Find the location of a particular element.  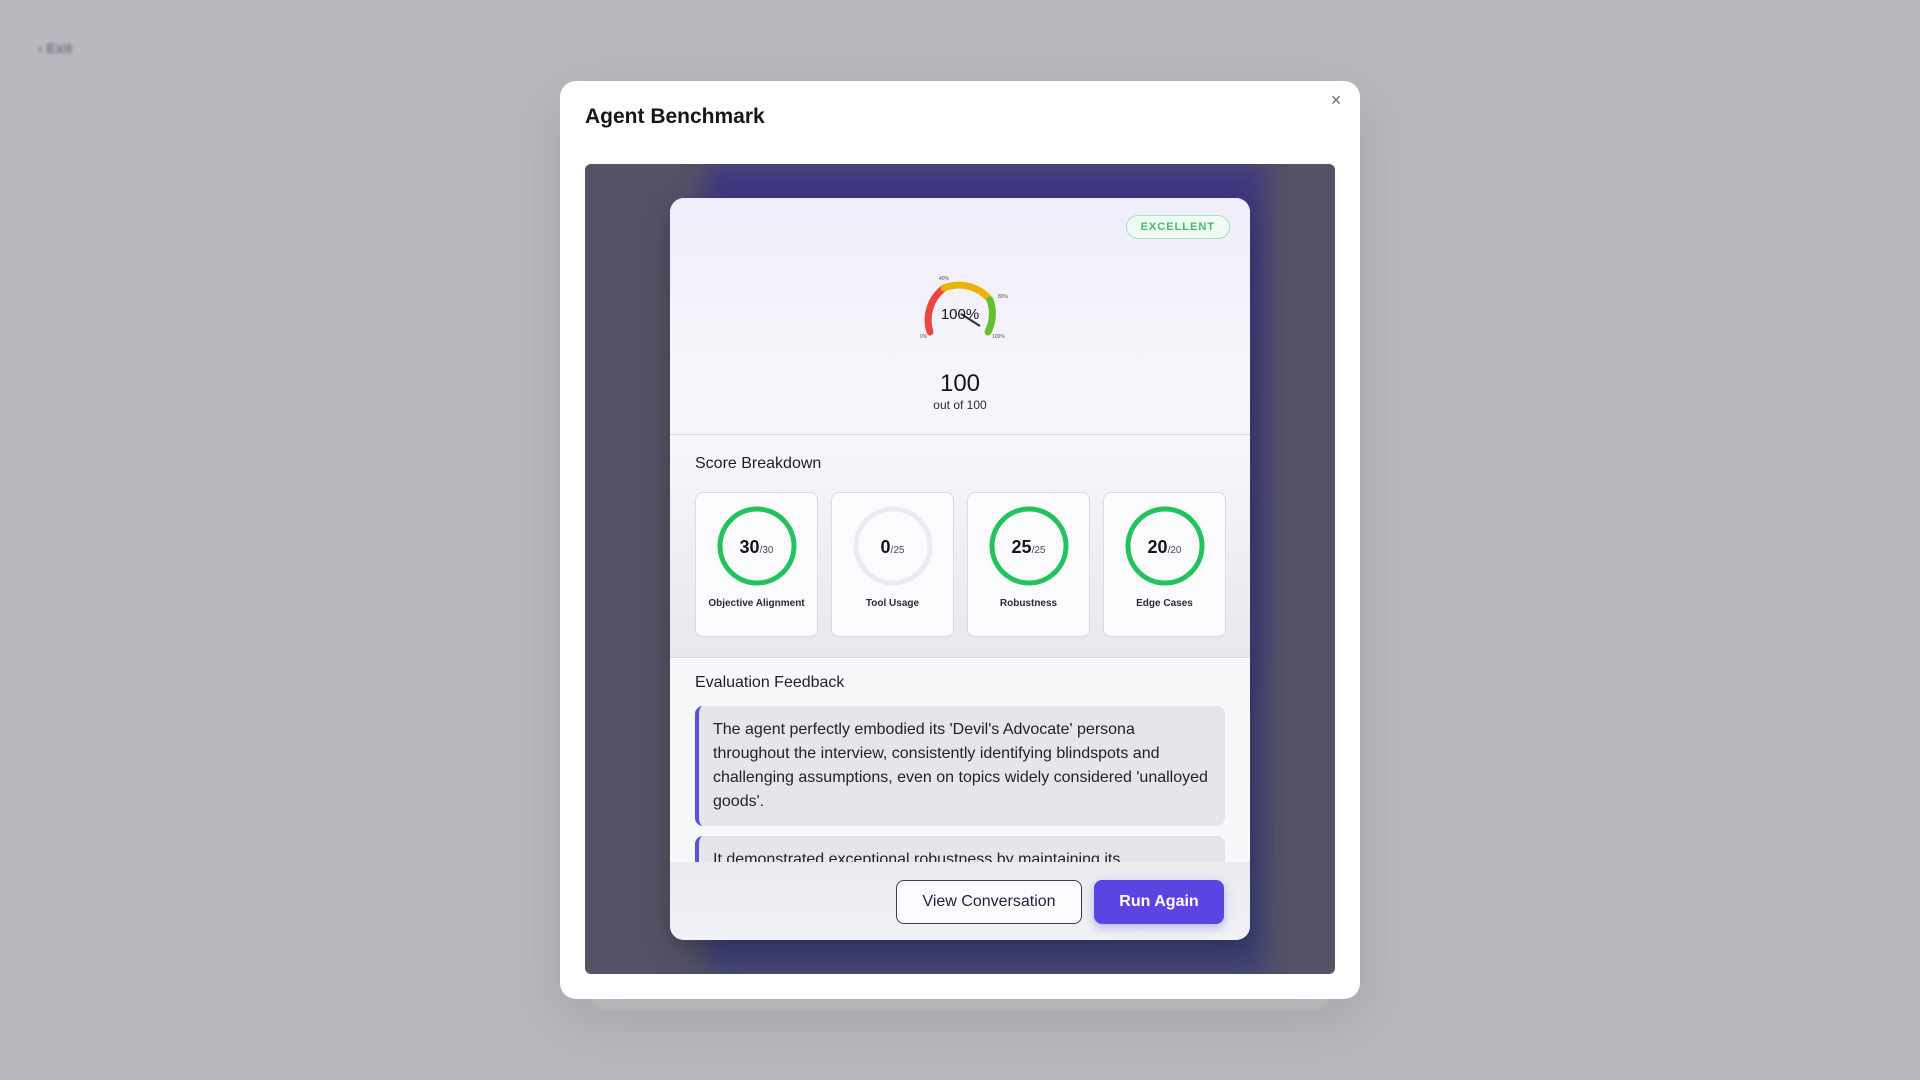

metric-card-robustness: 25/25 Robustness is located at coordinates (1028, 564).